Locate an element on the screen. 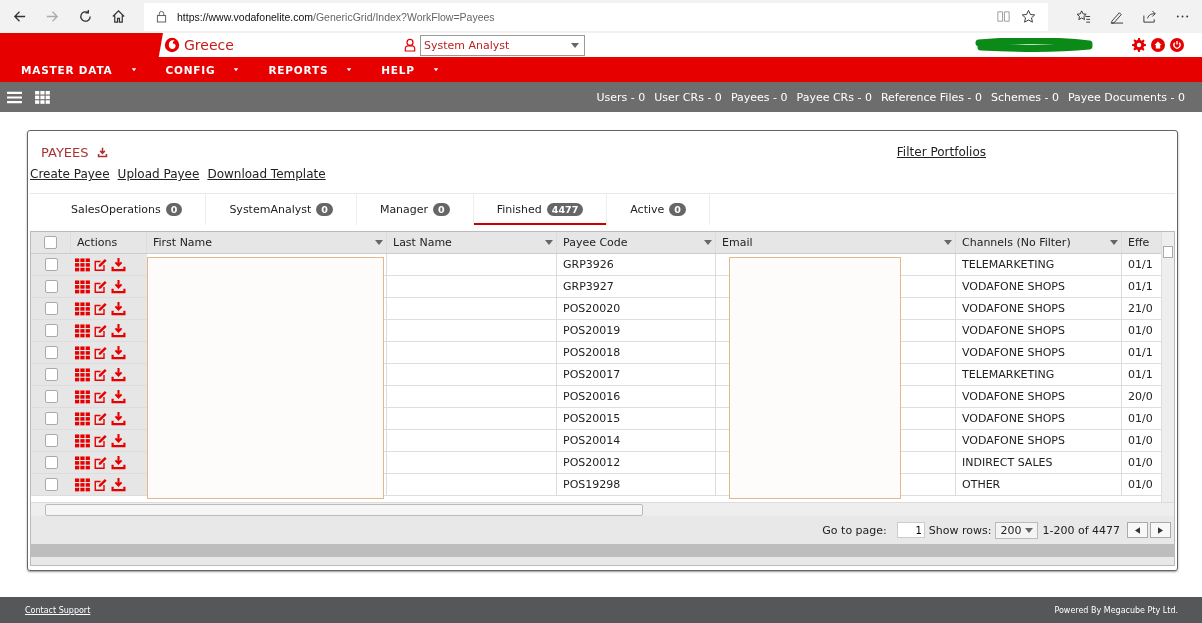  select-all-checkbox is located at coordinates (50, 242).